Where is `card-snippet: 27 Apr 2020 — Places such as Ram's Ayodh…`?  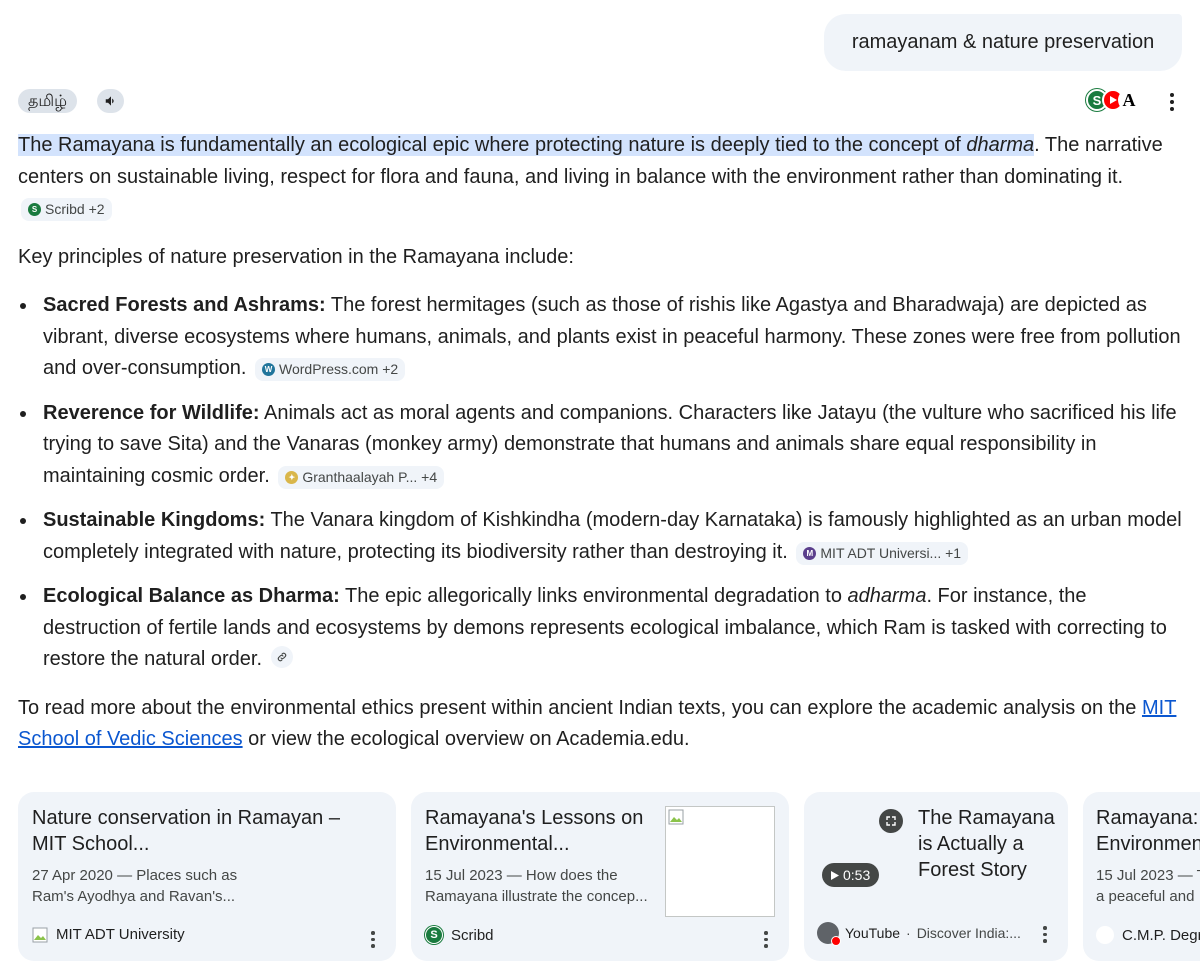 card-snippet: 27 Apr 2020 — Places such as Ram's Ayodh… is located at coordinates (135, 886).